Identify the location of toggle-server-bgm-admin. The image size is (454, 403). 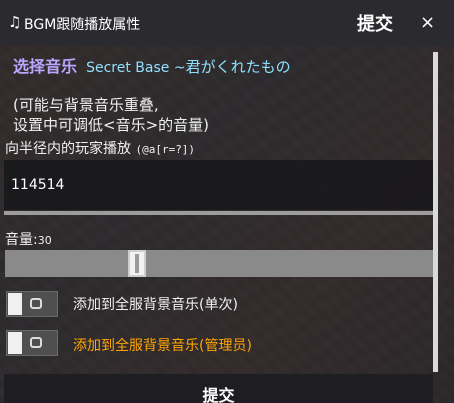
(32, 343).